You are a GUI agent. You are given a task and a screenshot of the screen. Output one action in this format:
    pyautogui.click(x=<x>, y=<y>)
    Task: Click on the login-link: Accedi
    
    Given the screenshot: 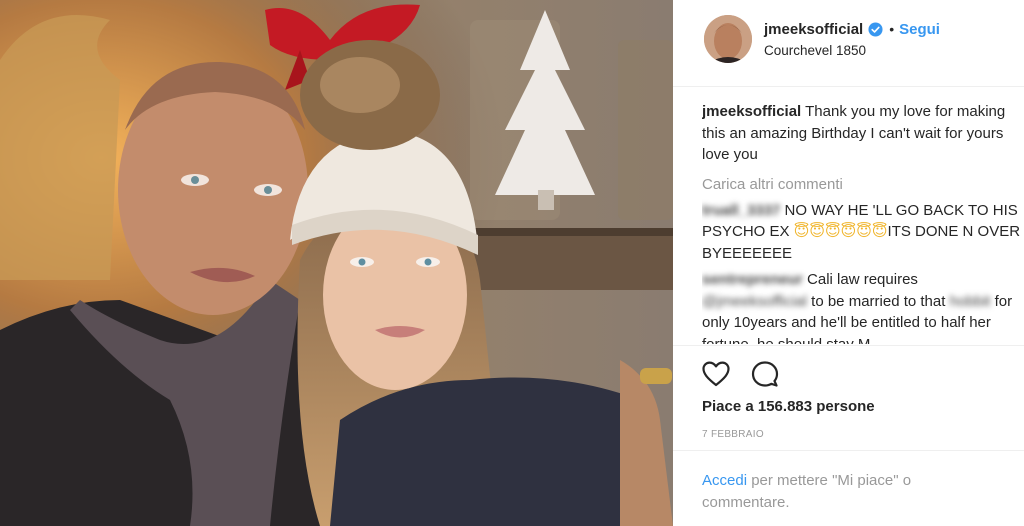 What is the action you would take?
    pyautogui.click(x=724, y=480)
    